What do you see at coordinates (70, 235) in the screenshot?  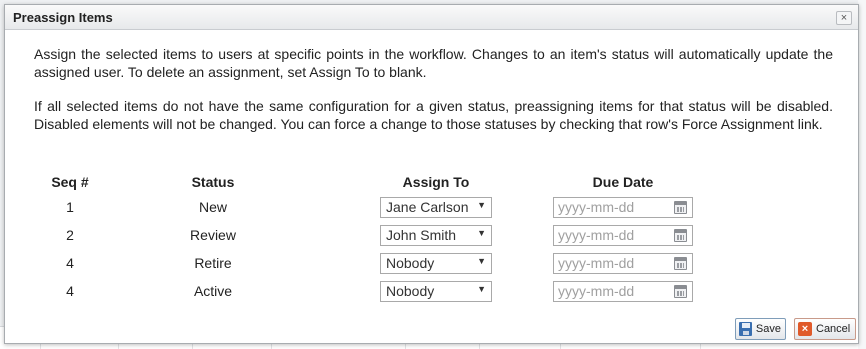 I see `seq-cell: 2` at bounding box center [70, 235].